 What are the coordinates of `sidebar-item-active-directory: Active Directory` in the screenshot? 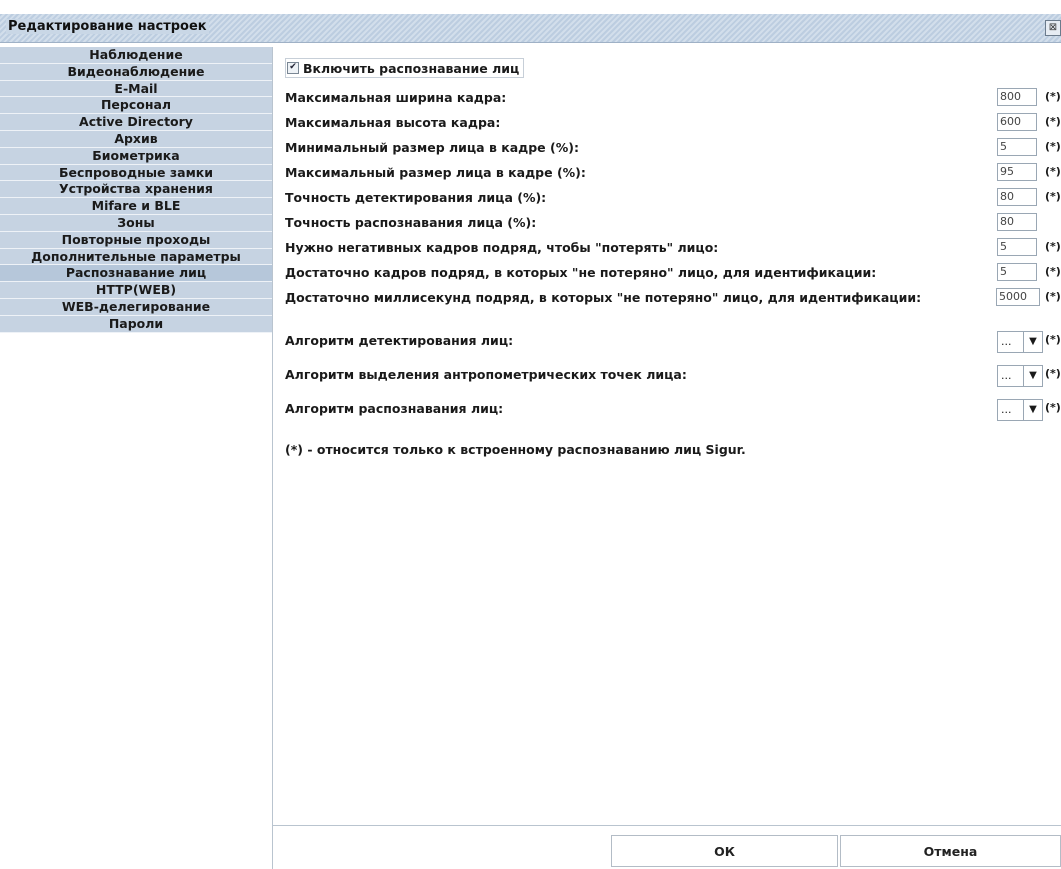 It's located at (136, 122).